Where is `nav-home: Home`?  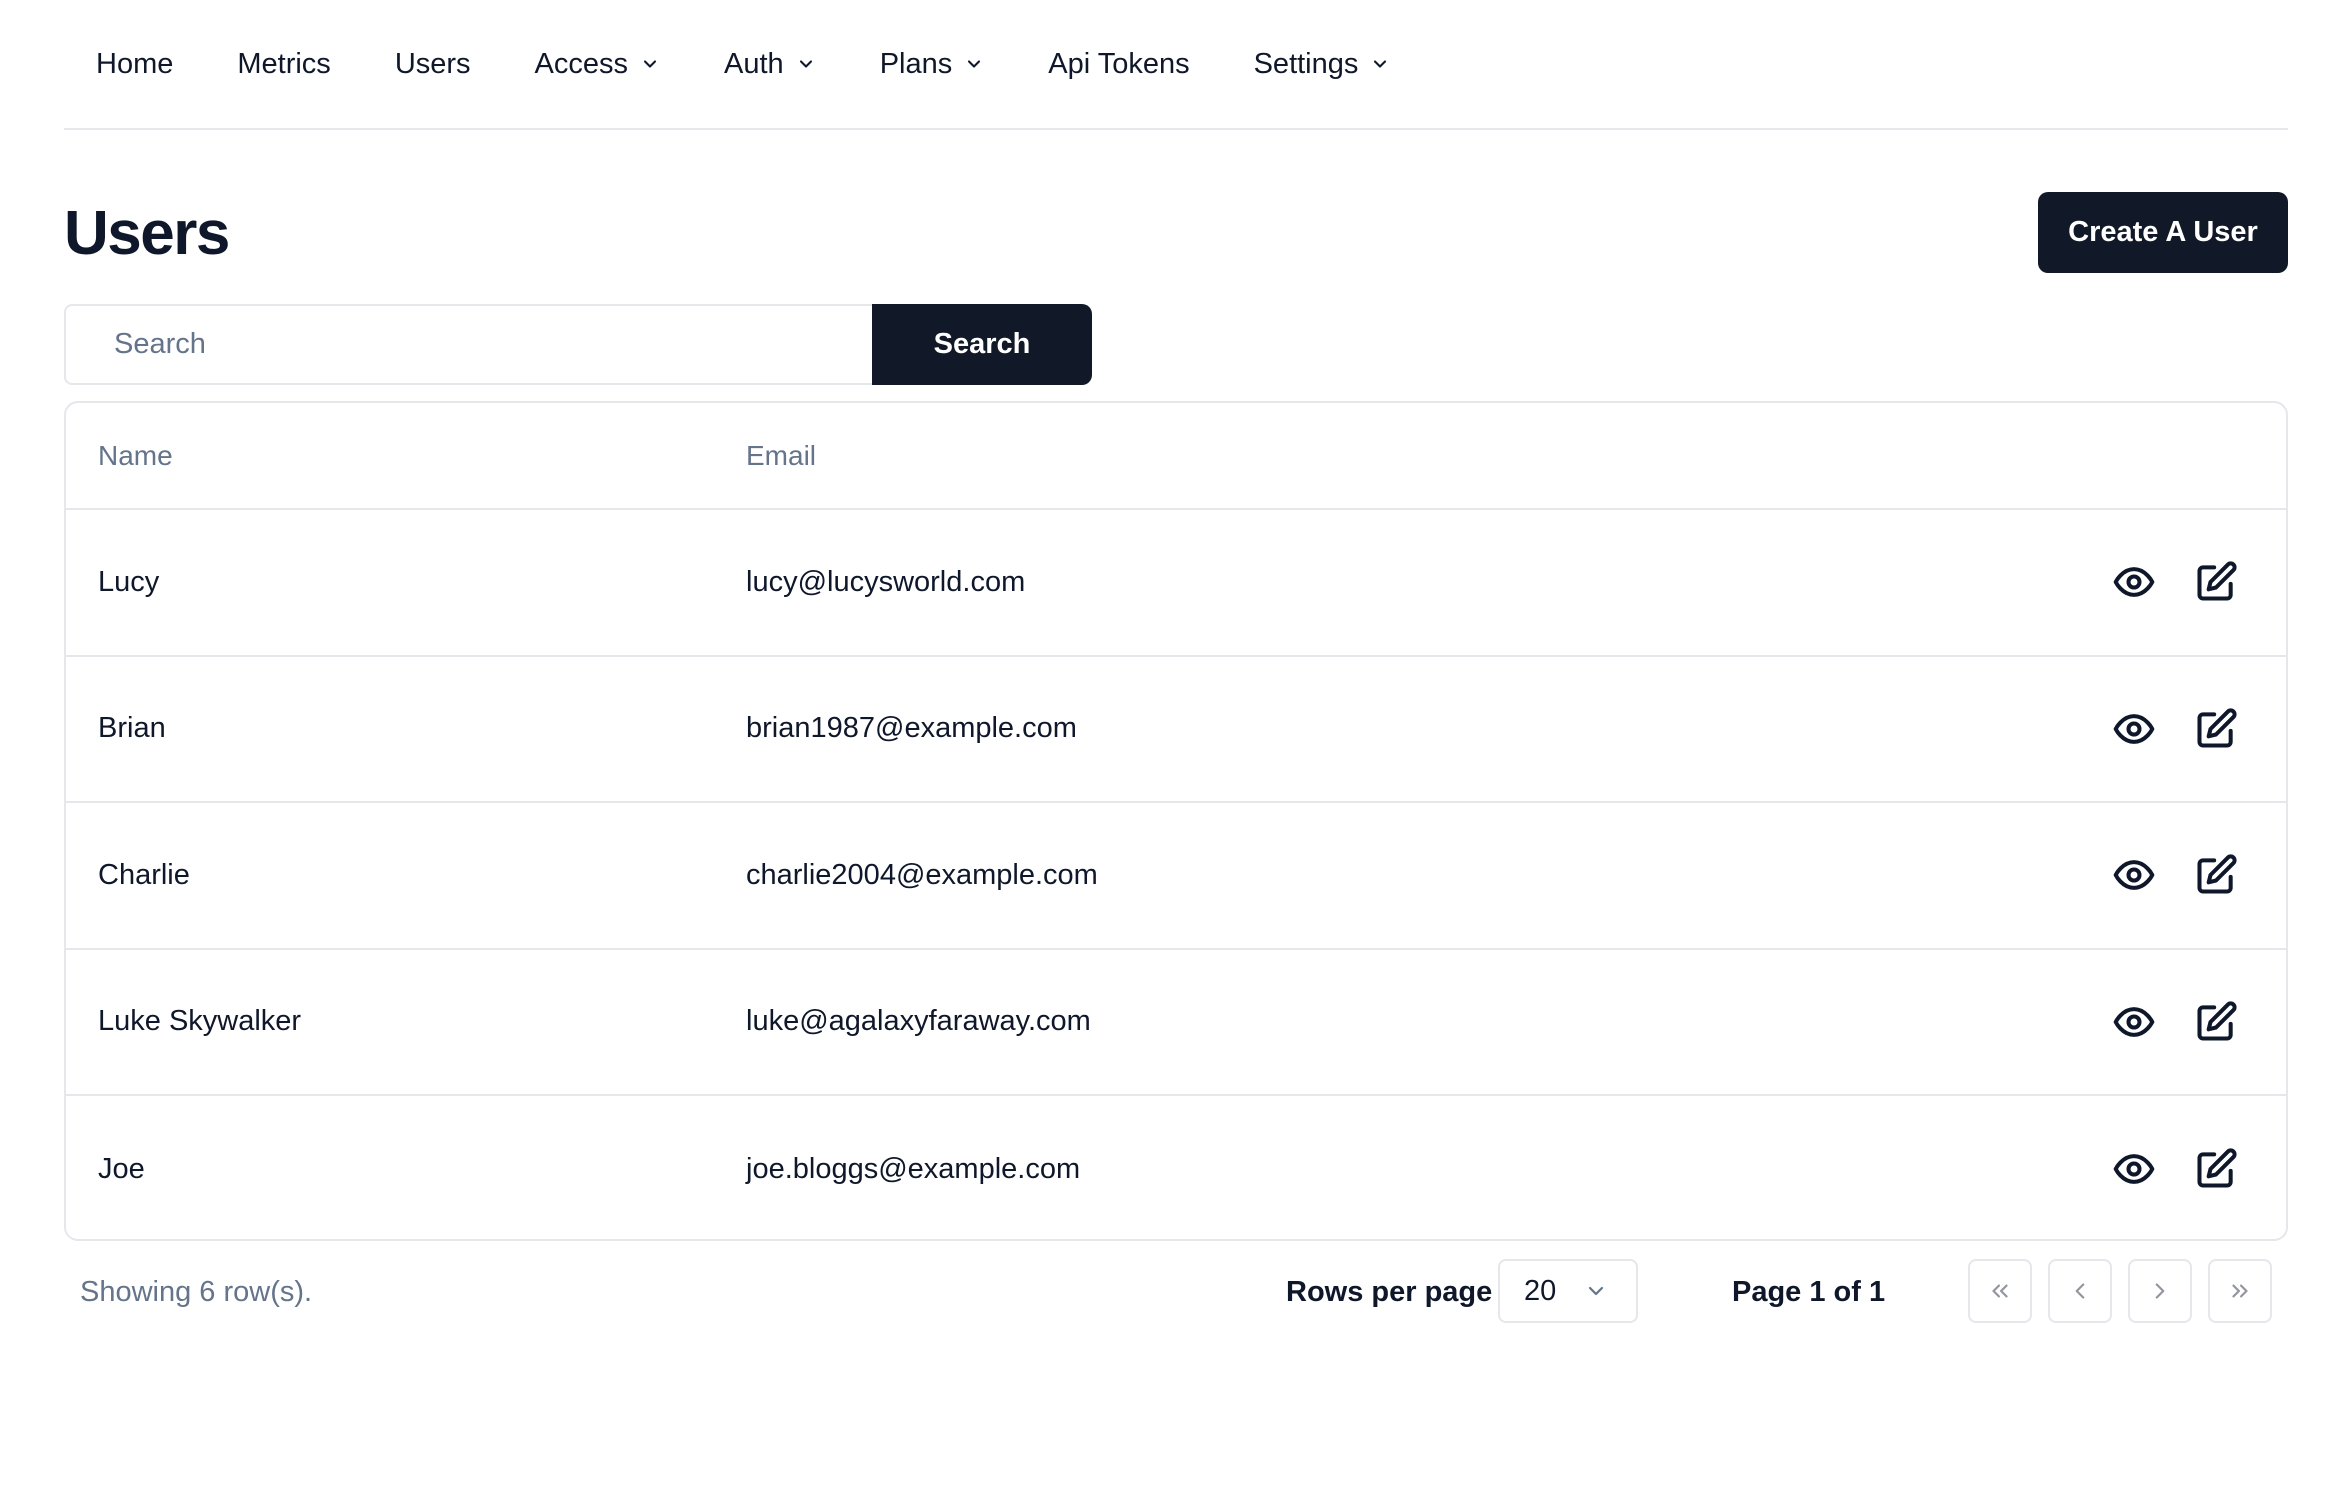
nav-home: Home is located at coordinates (134, 64).